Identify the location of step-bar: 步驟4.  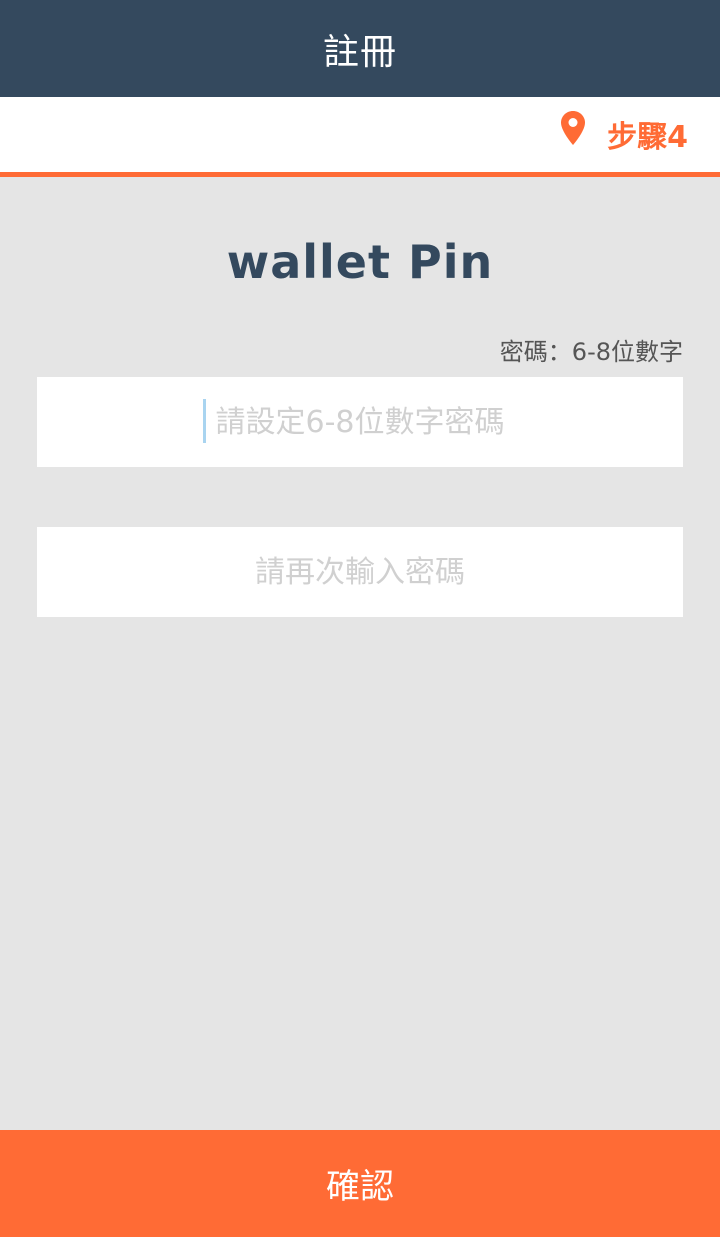
(360, 137).